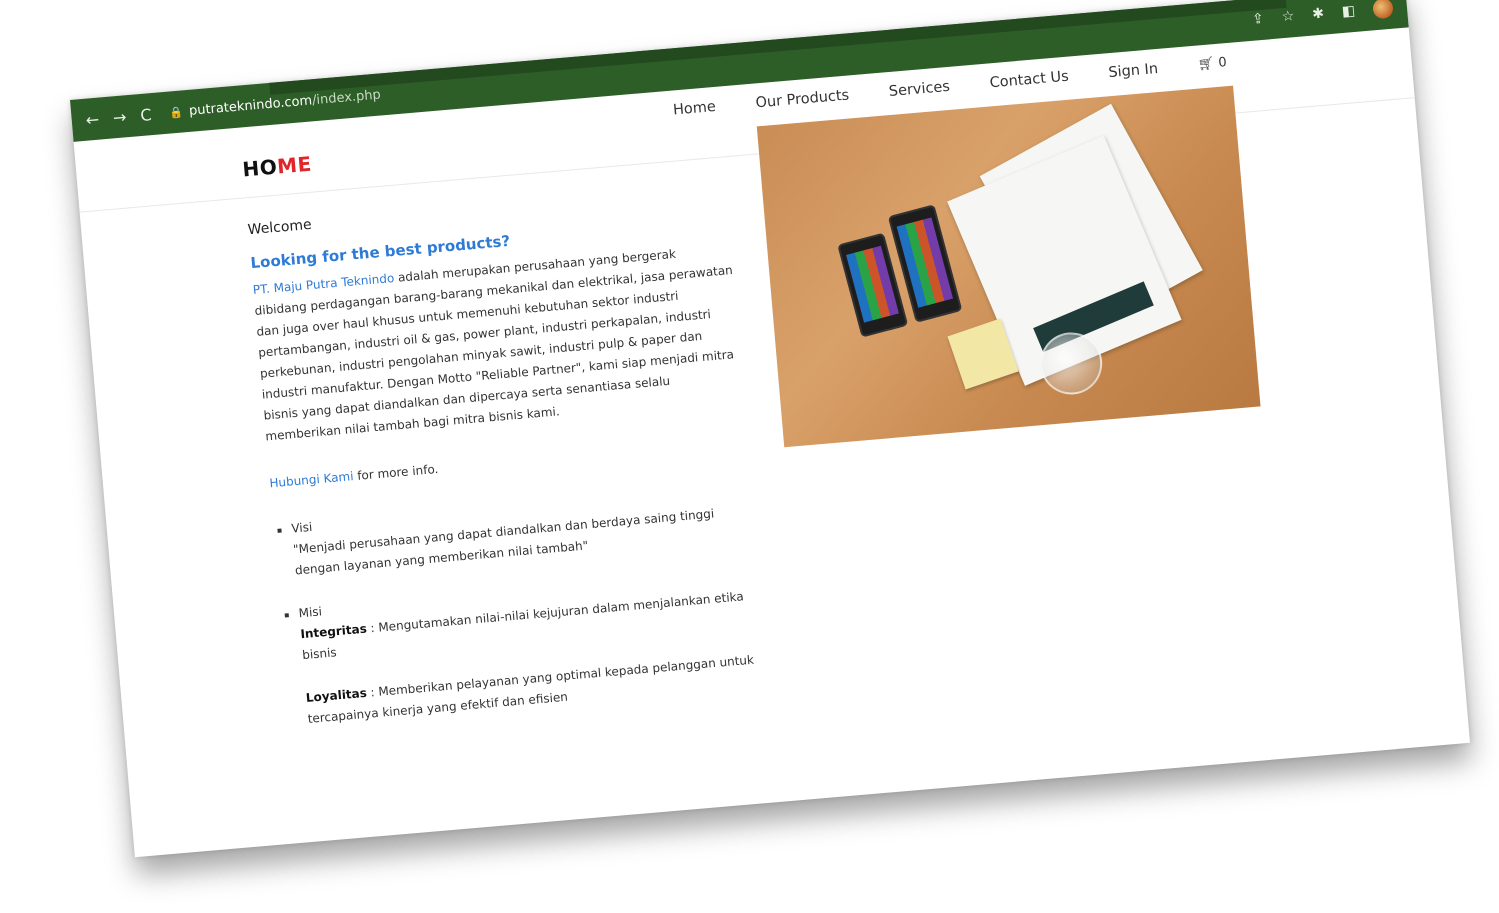 This screenshot has height=913, width=1499. What do you see at coordinates (1206, 64) in the screenshot?
I see `cart-icon: 🛒︎` at bounding box center [1206, 64].